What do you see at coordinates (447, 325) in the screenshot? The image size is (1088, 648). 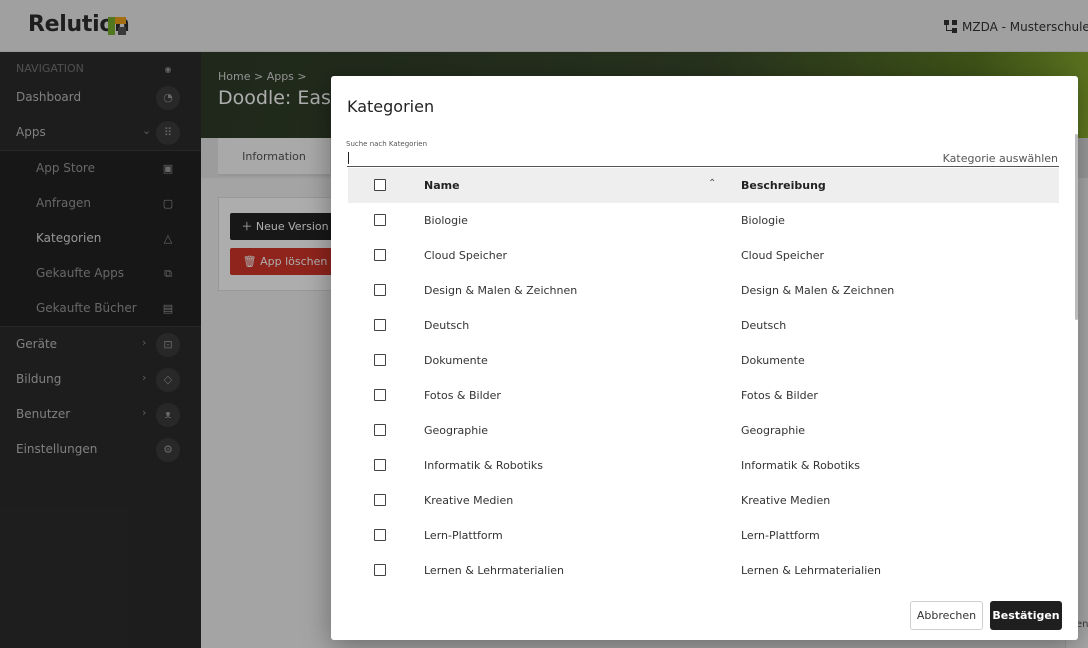 I see `cell-name: Deutsch` at bounding box center [447, 325].